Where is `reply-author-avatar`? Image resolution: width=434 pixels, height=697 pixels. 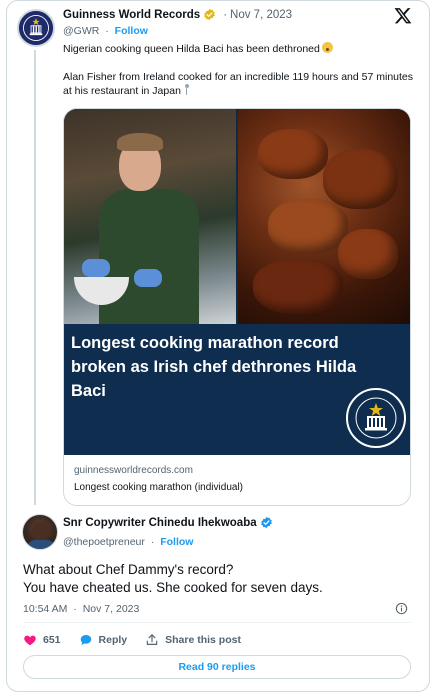 reply-author-avatar is located at coordinates (40, 532).